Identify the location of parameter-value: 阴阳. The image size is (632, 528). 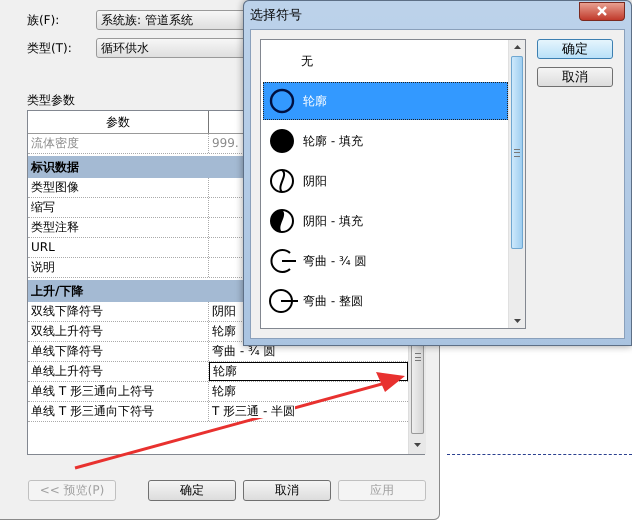
(224, 311).